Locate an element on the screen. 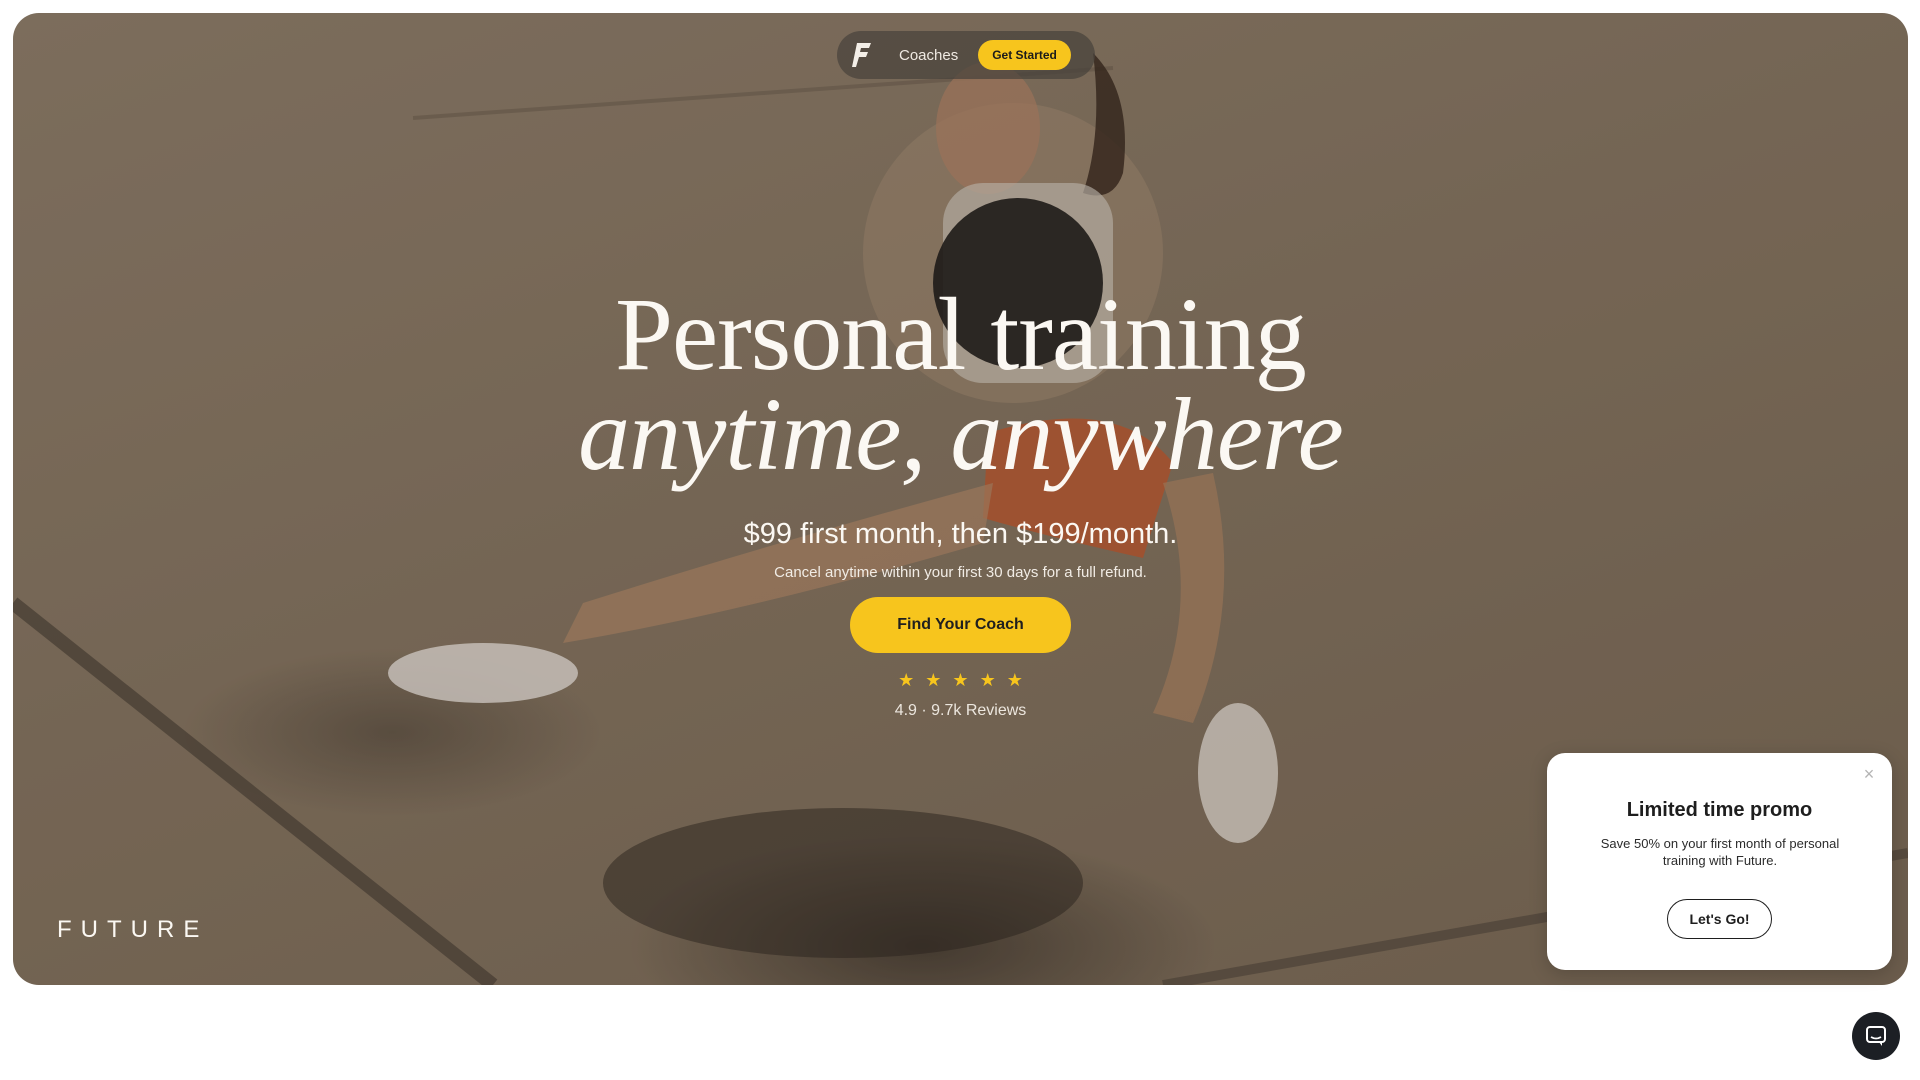 The width and height of the screenshot is (1920, 1080). brand-wordmark: FUTURE is located at coordinates (133, 929).